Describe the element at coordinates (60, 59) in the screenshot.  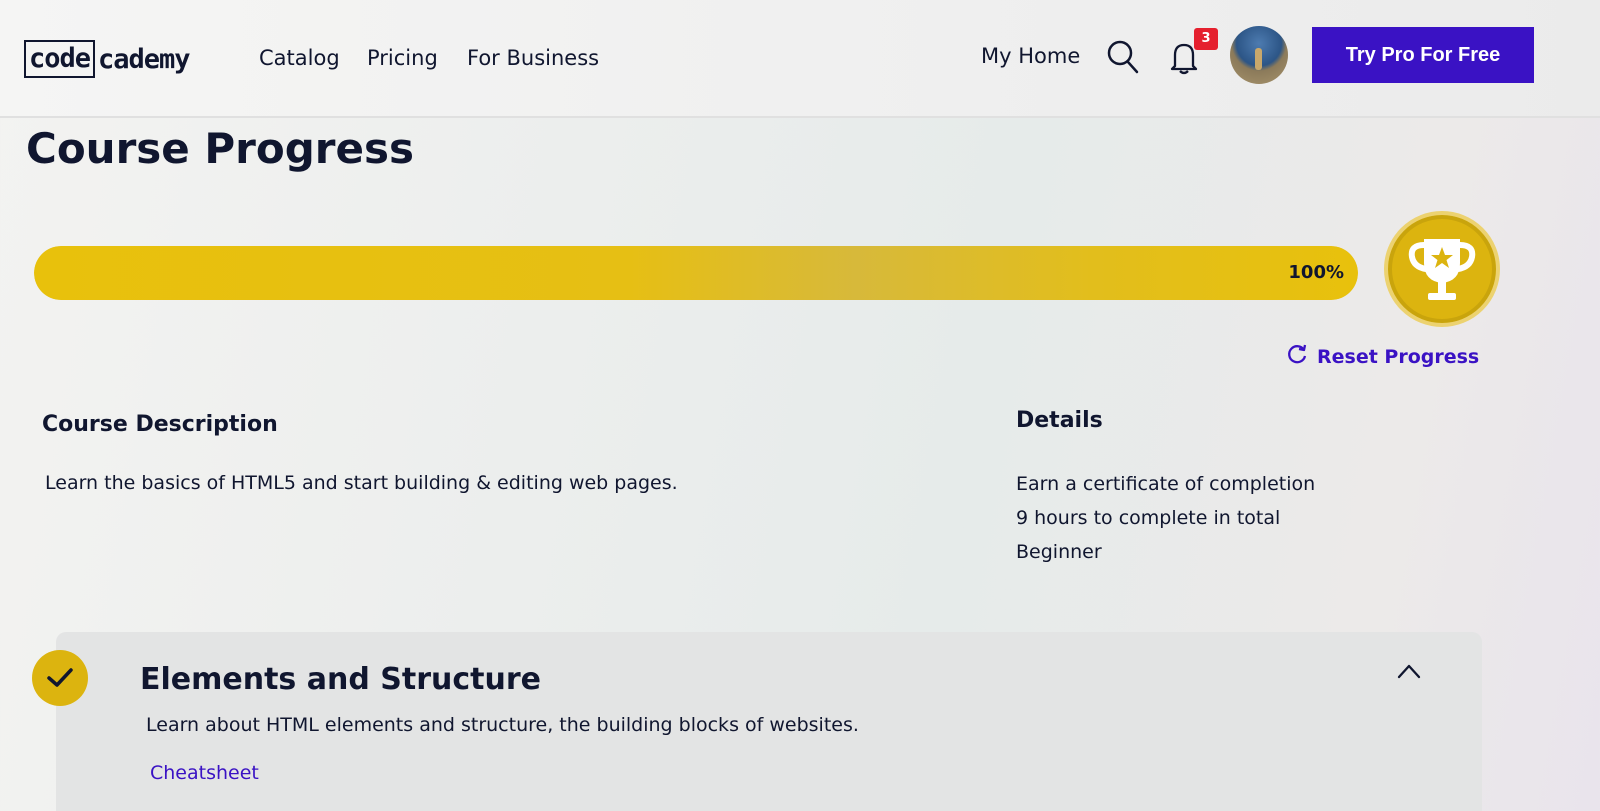
I see `logo-boxed-text: code` at that location.